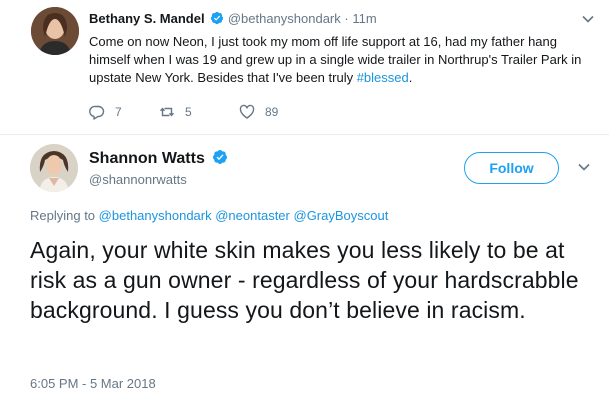  Describe the element at coordinates (138, 179) in the screenshot. I see `author-handle: @shannonrwatts` at that location.